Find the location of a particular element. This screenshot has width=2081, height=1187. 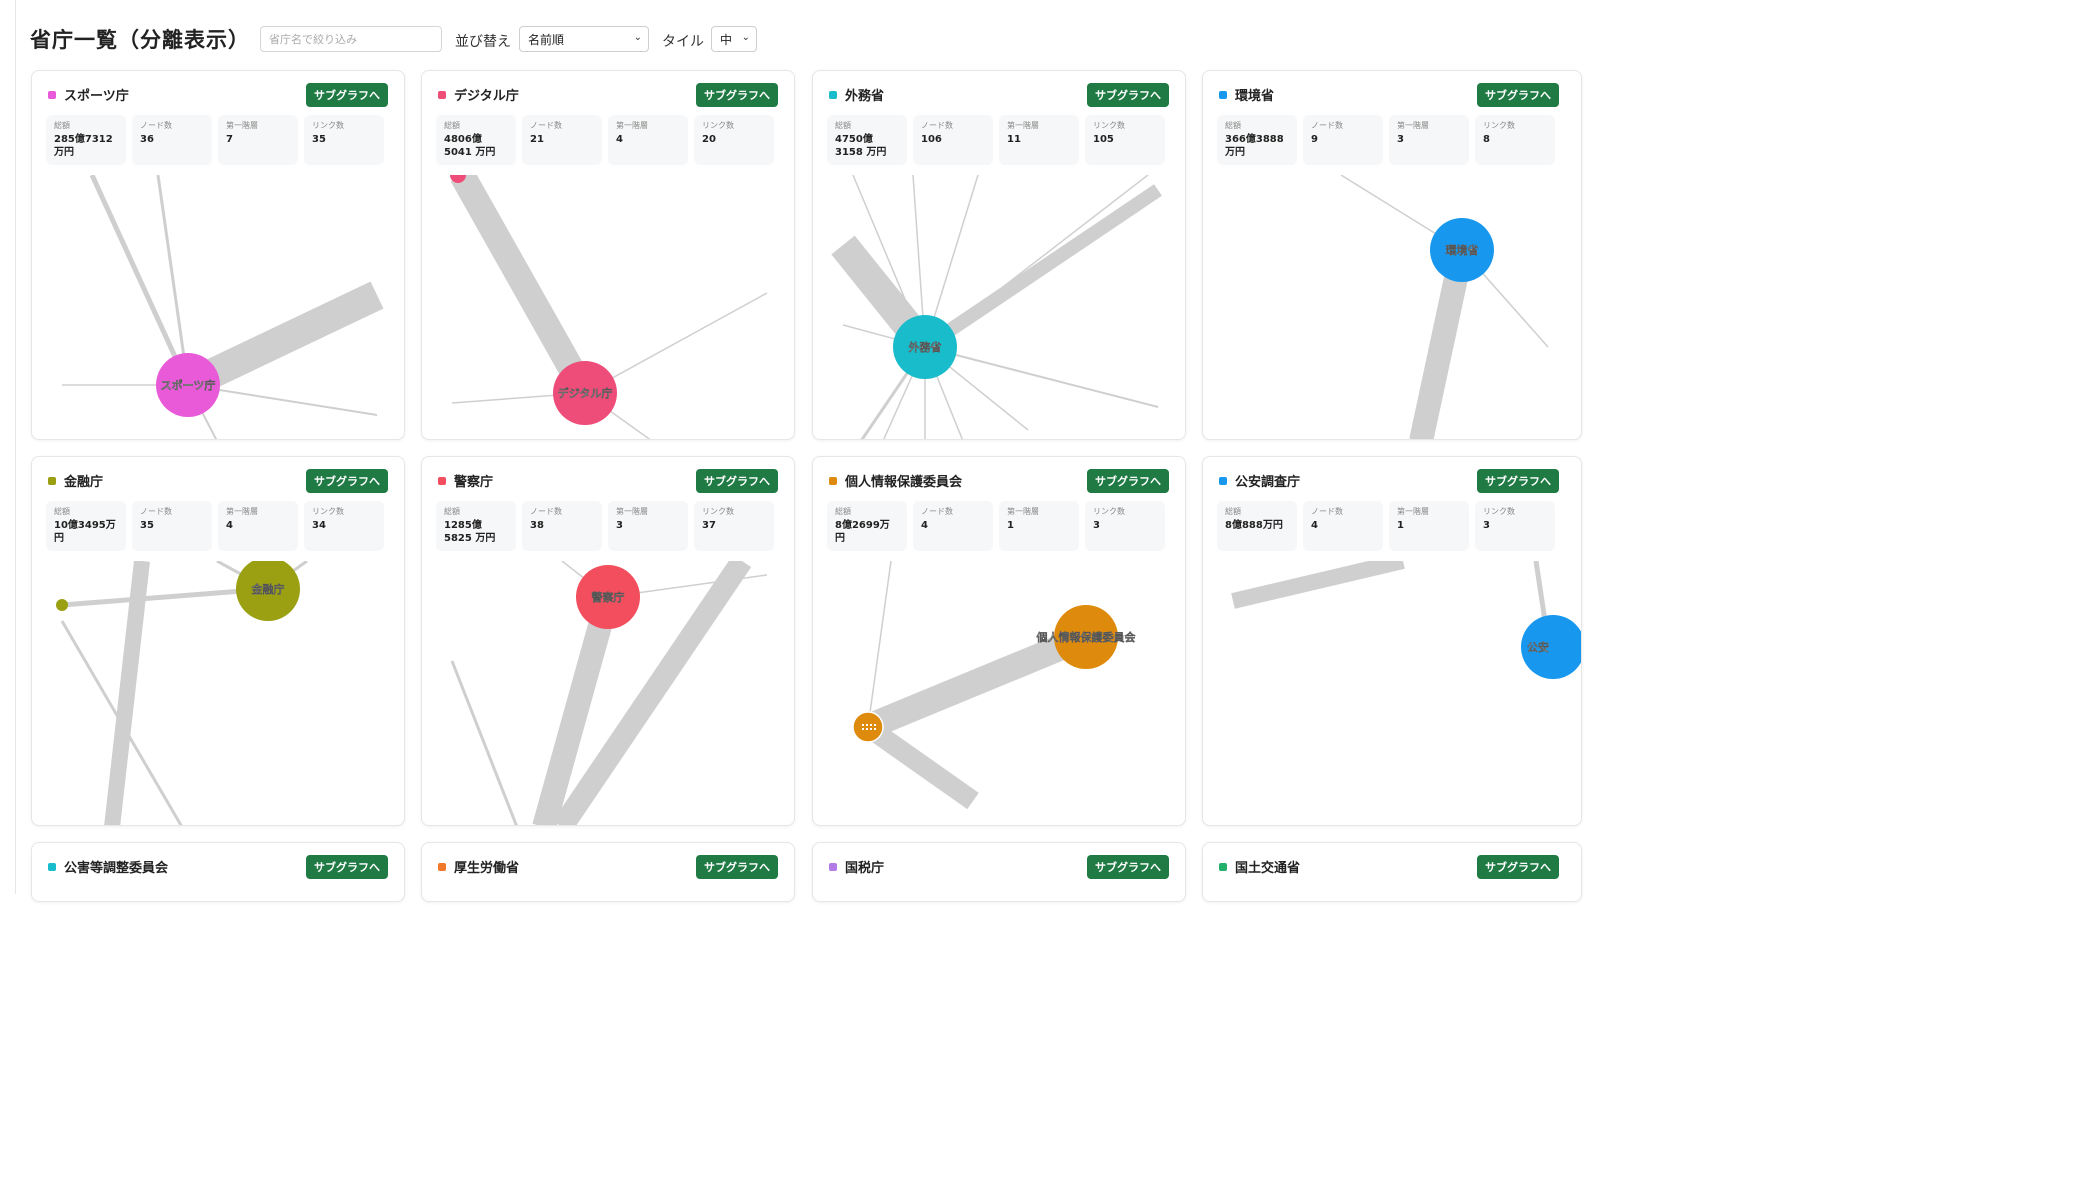

card-header: スポーツ庁 サブグラフへ is located at coordinates (218, 93).